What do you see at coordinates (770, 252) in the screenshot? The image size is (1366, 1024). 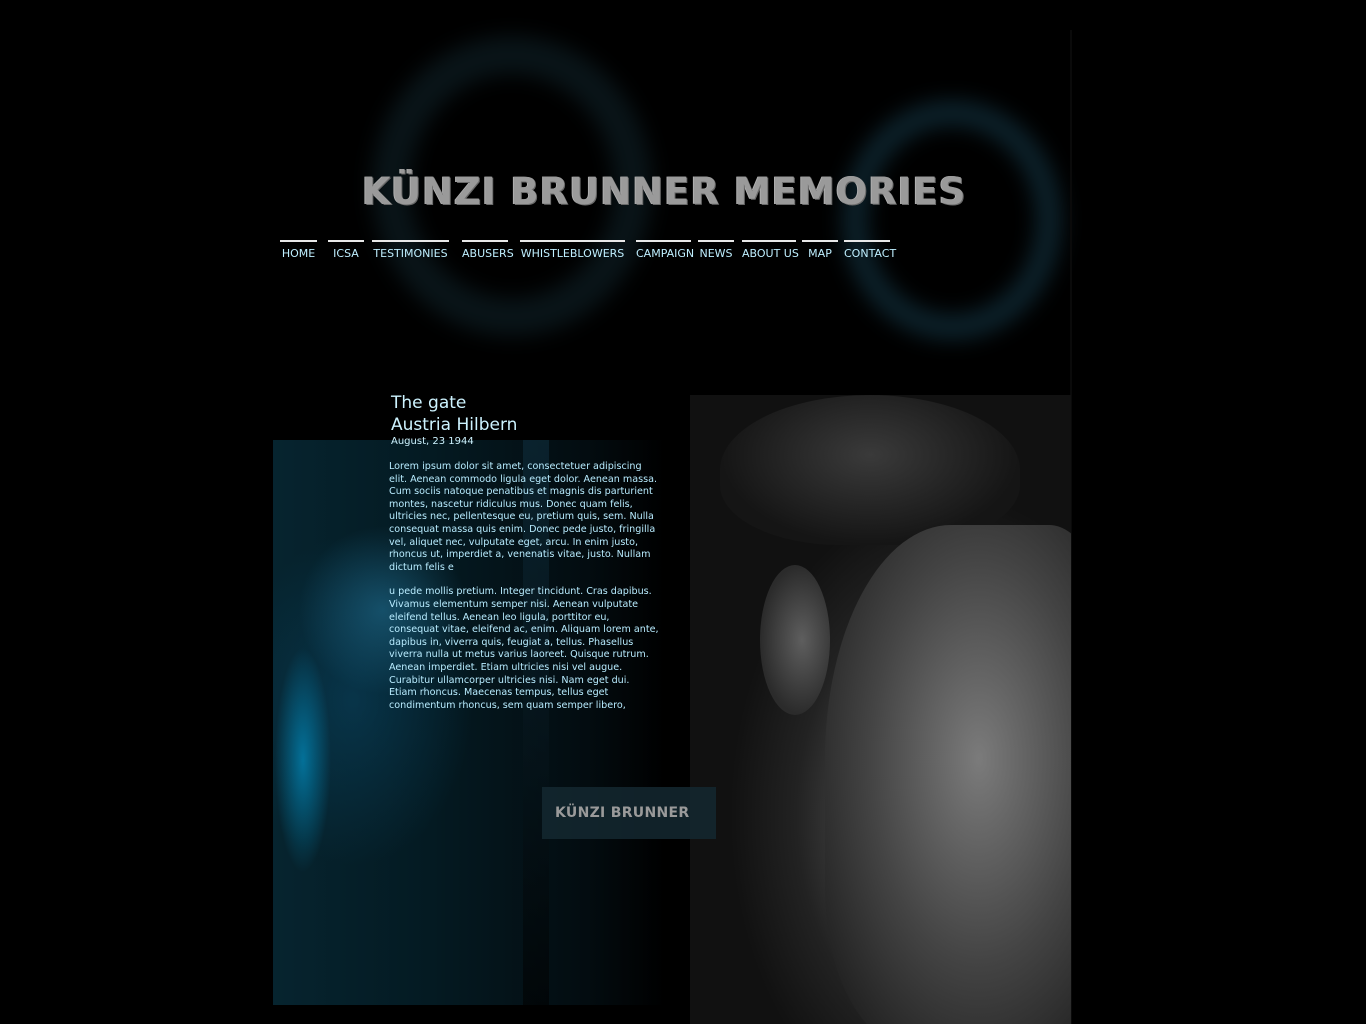 I see `nav-about-us: ABOUT US` at bounding box center [770, 252].